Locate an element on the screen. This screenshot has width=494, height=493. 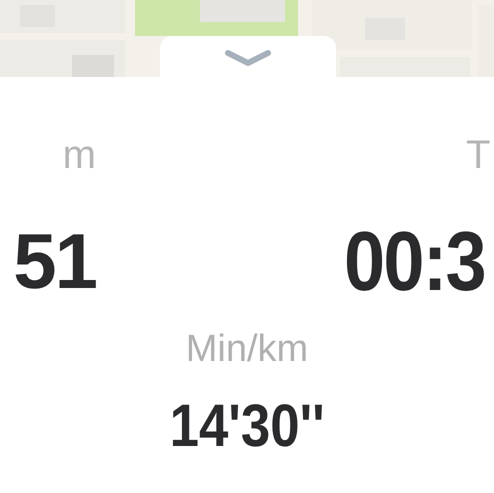
chevron-icon is located at coordinates (248, 58).